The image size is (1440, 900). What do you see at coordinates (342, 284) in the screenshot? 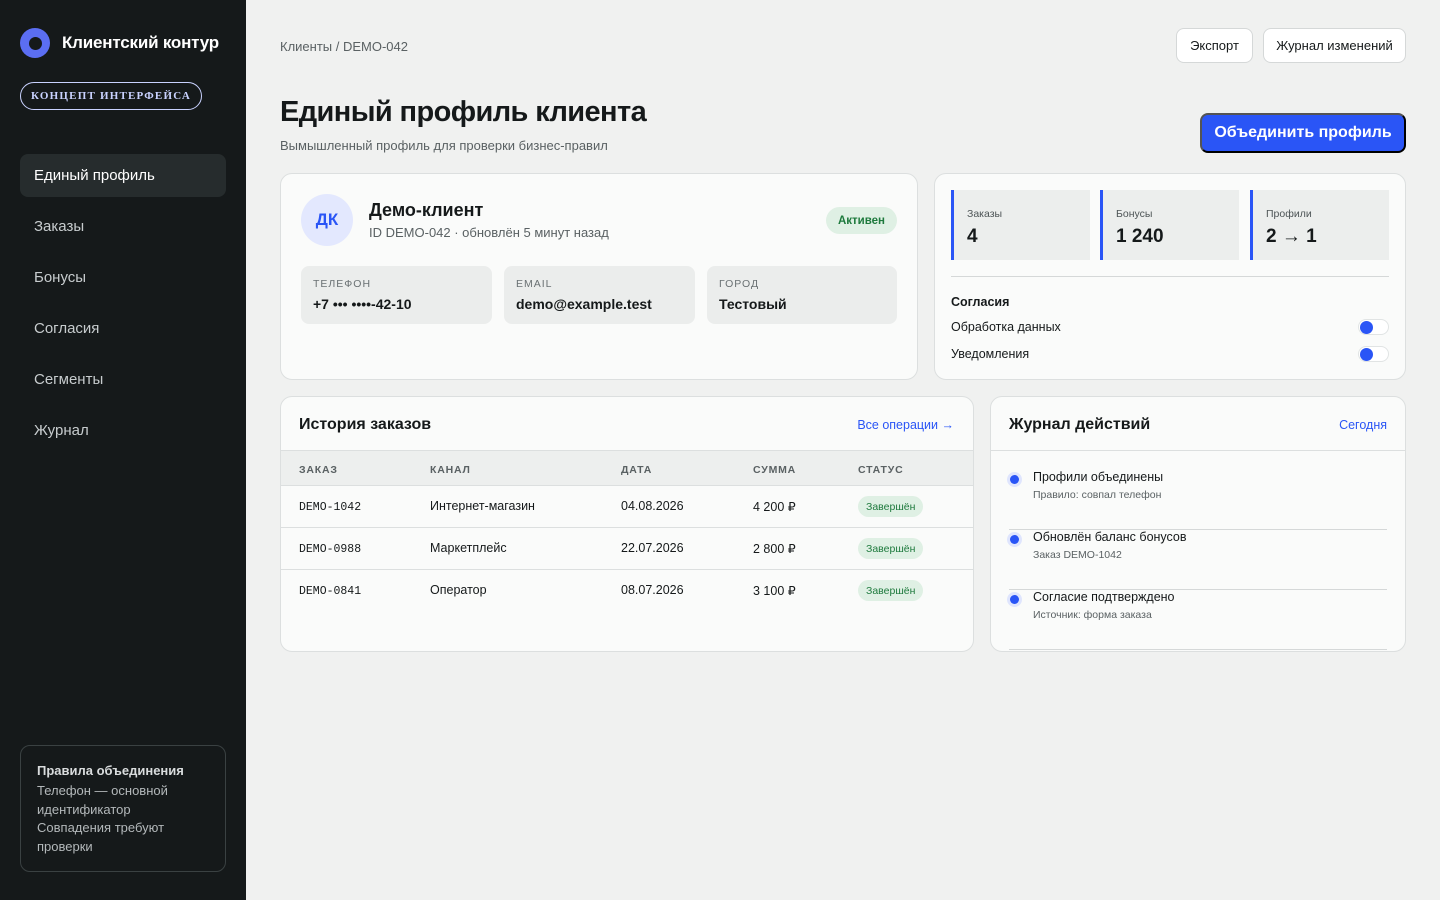
I see `field-label: ТЕЛЕФОН` at bounding box center [342, 284].